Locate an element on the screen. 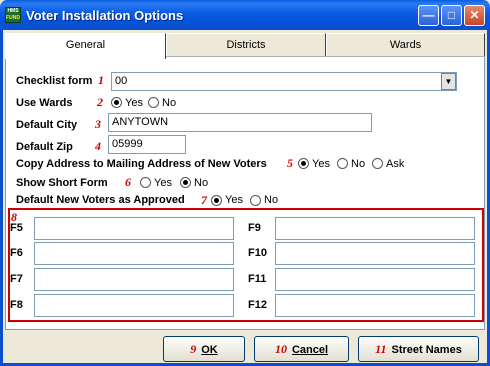 The width and height of the screenshot is (490, 366). step-9-marker: 9 is located at coordinates (193, 349).